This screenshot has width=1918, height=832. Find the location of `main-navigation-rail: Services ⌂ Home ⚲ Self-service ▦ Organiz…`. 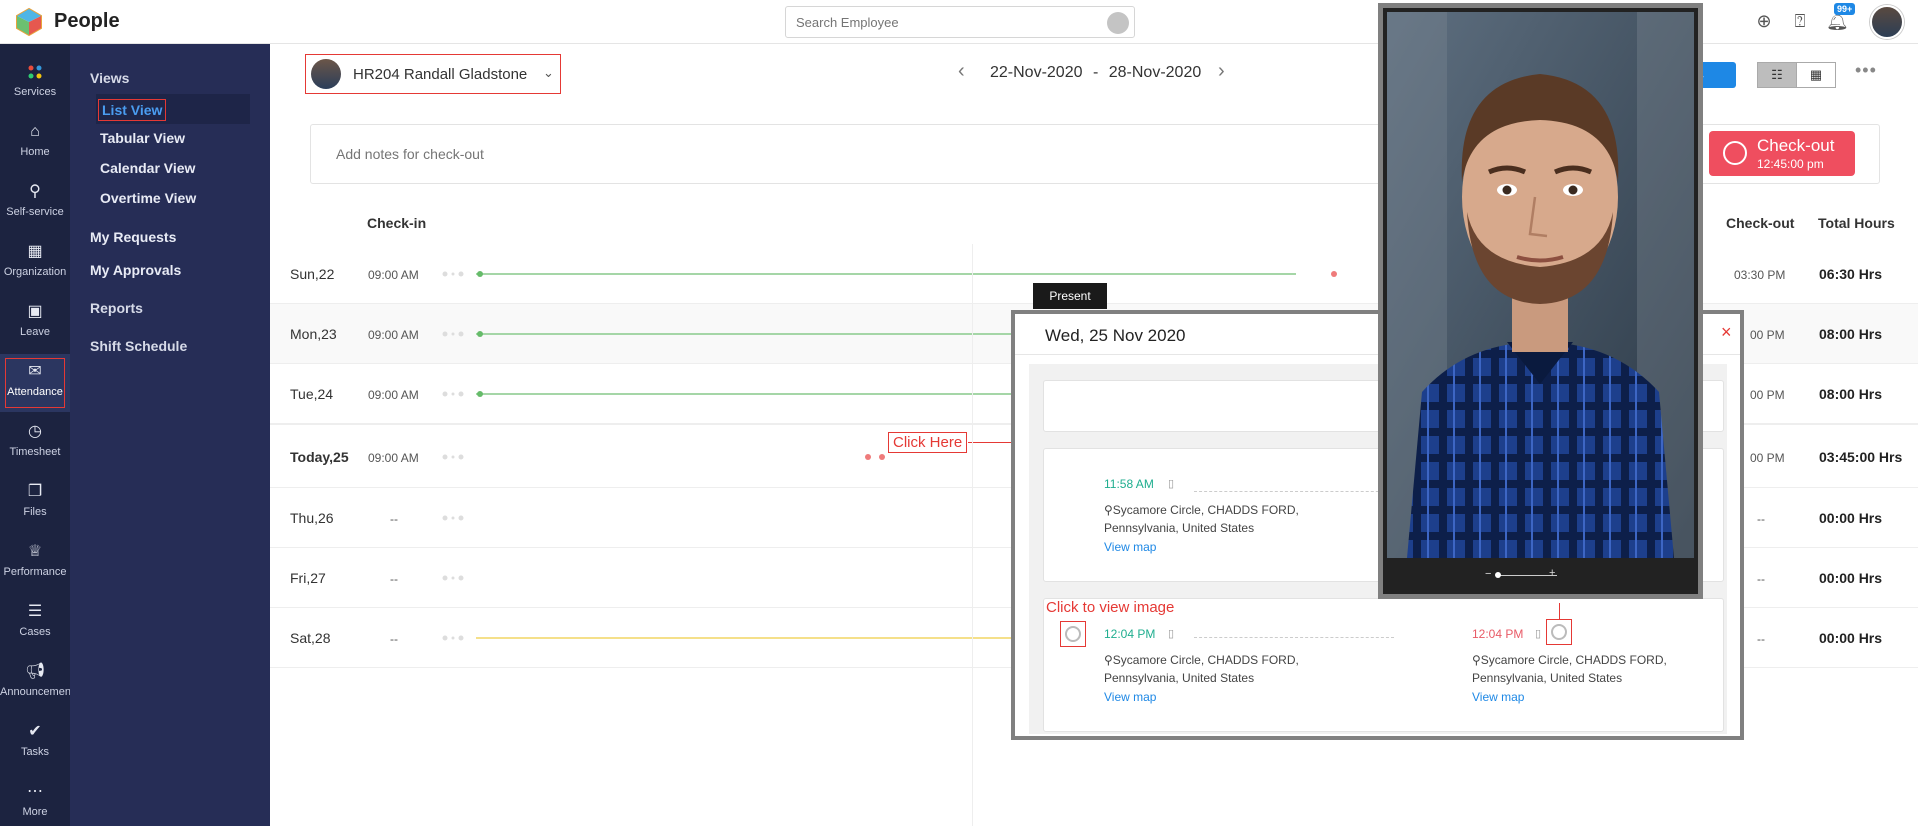

main-navigation-rail: Services ⌂ Home ⚲ Self-service ▦ Organiz… is located at coordinates (35, 435).